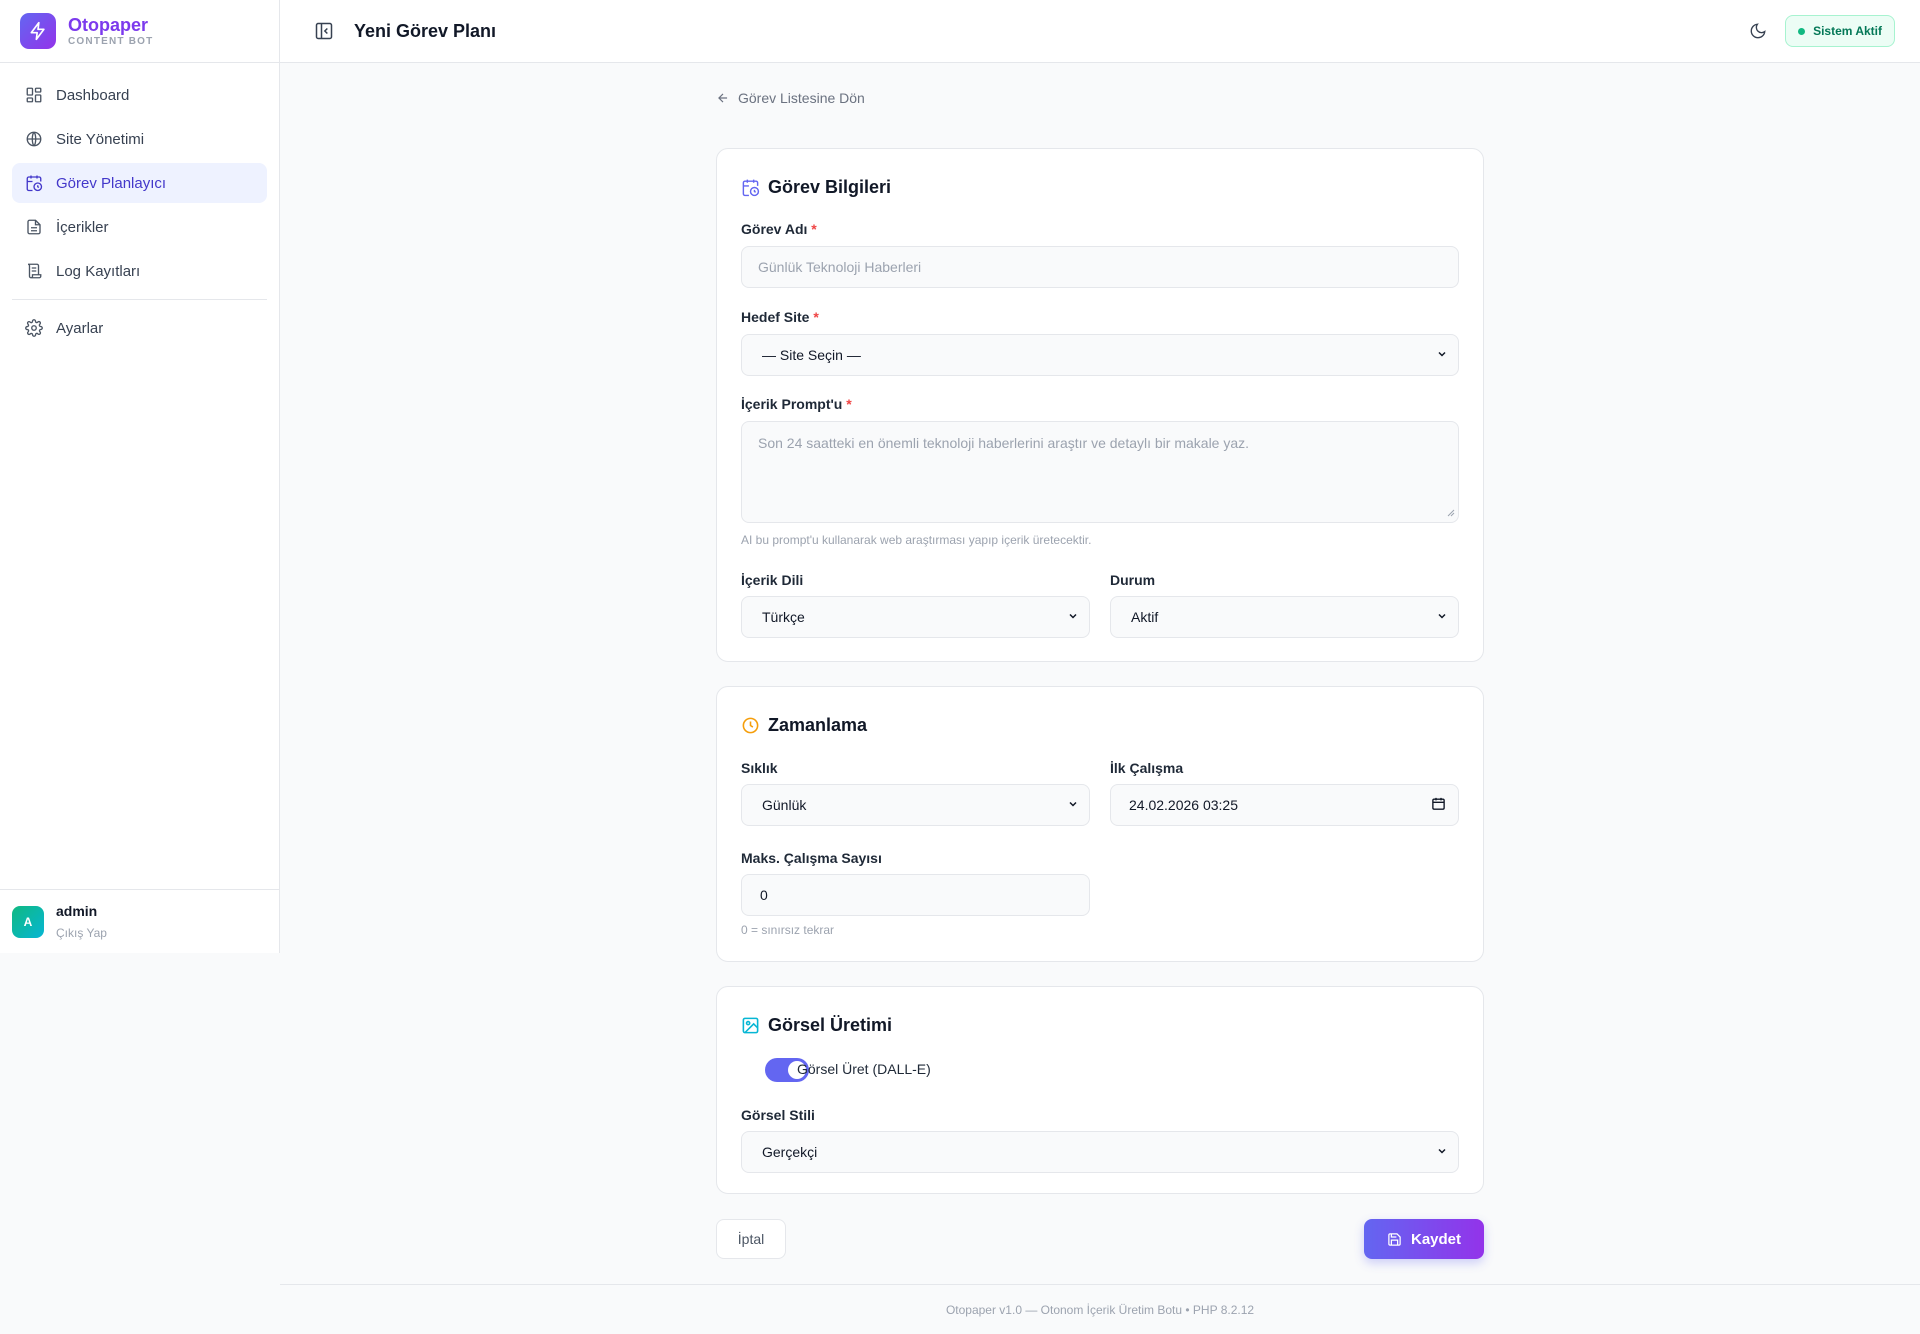 The height and width of the screenshot is (1334, 1920). What do you see at coordinates (780, 317) in the screenshot?
I see `target-site-label: Hedef Site *` at bounding box center [780, 317].